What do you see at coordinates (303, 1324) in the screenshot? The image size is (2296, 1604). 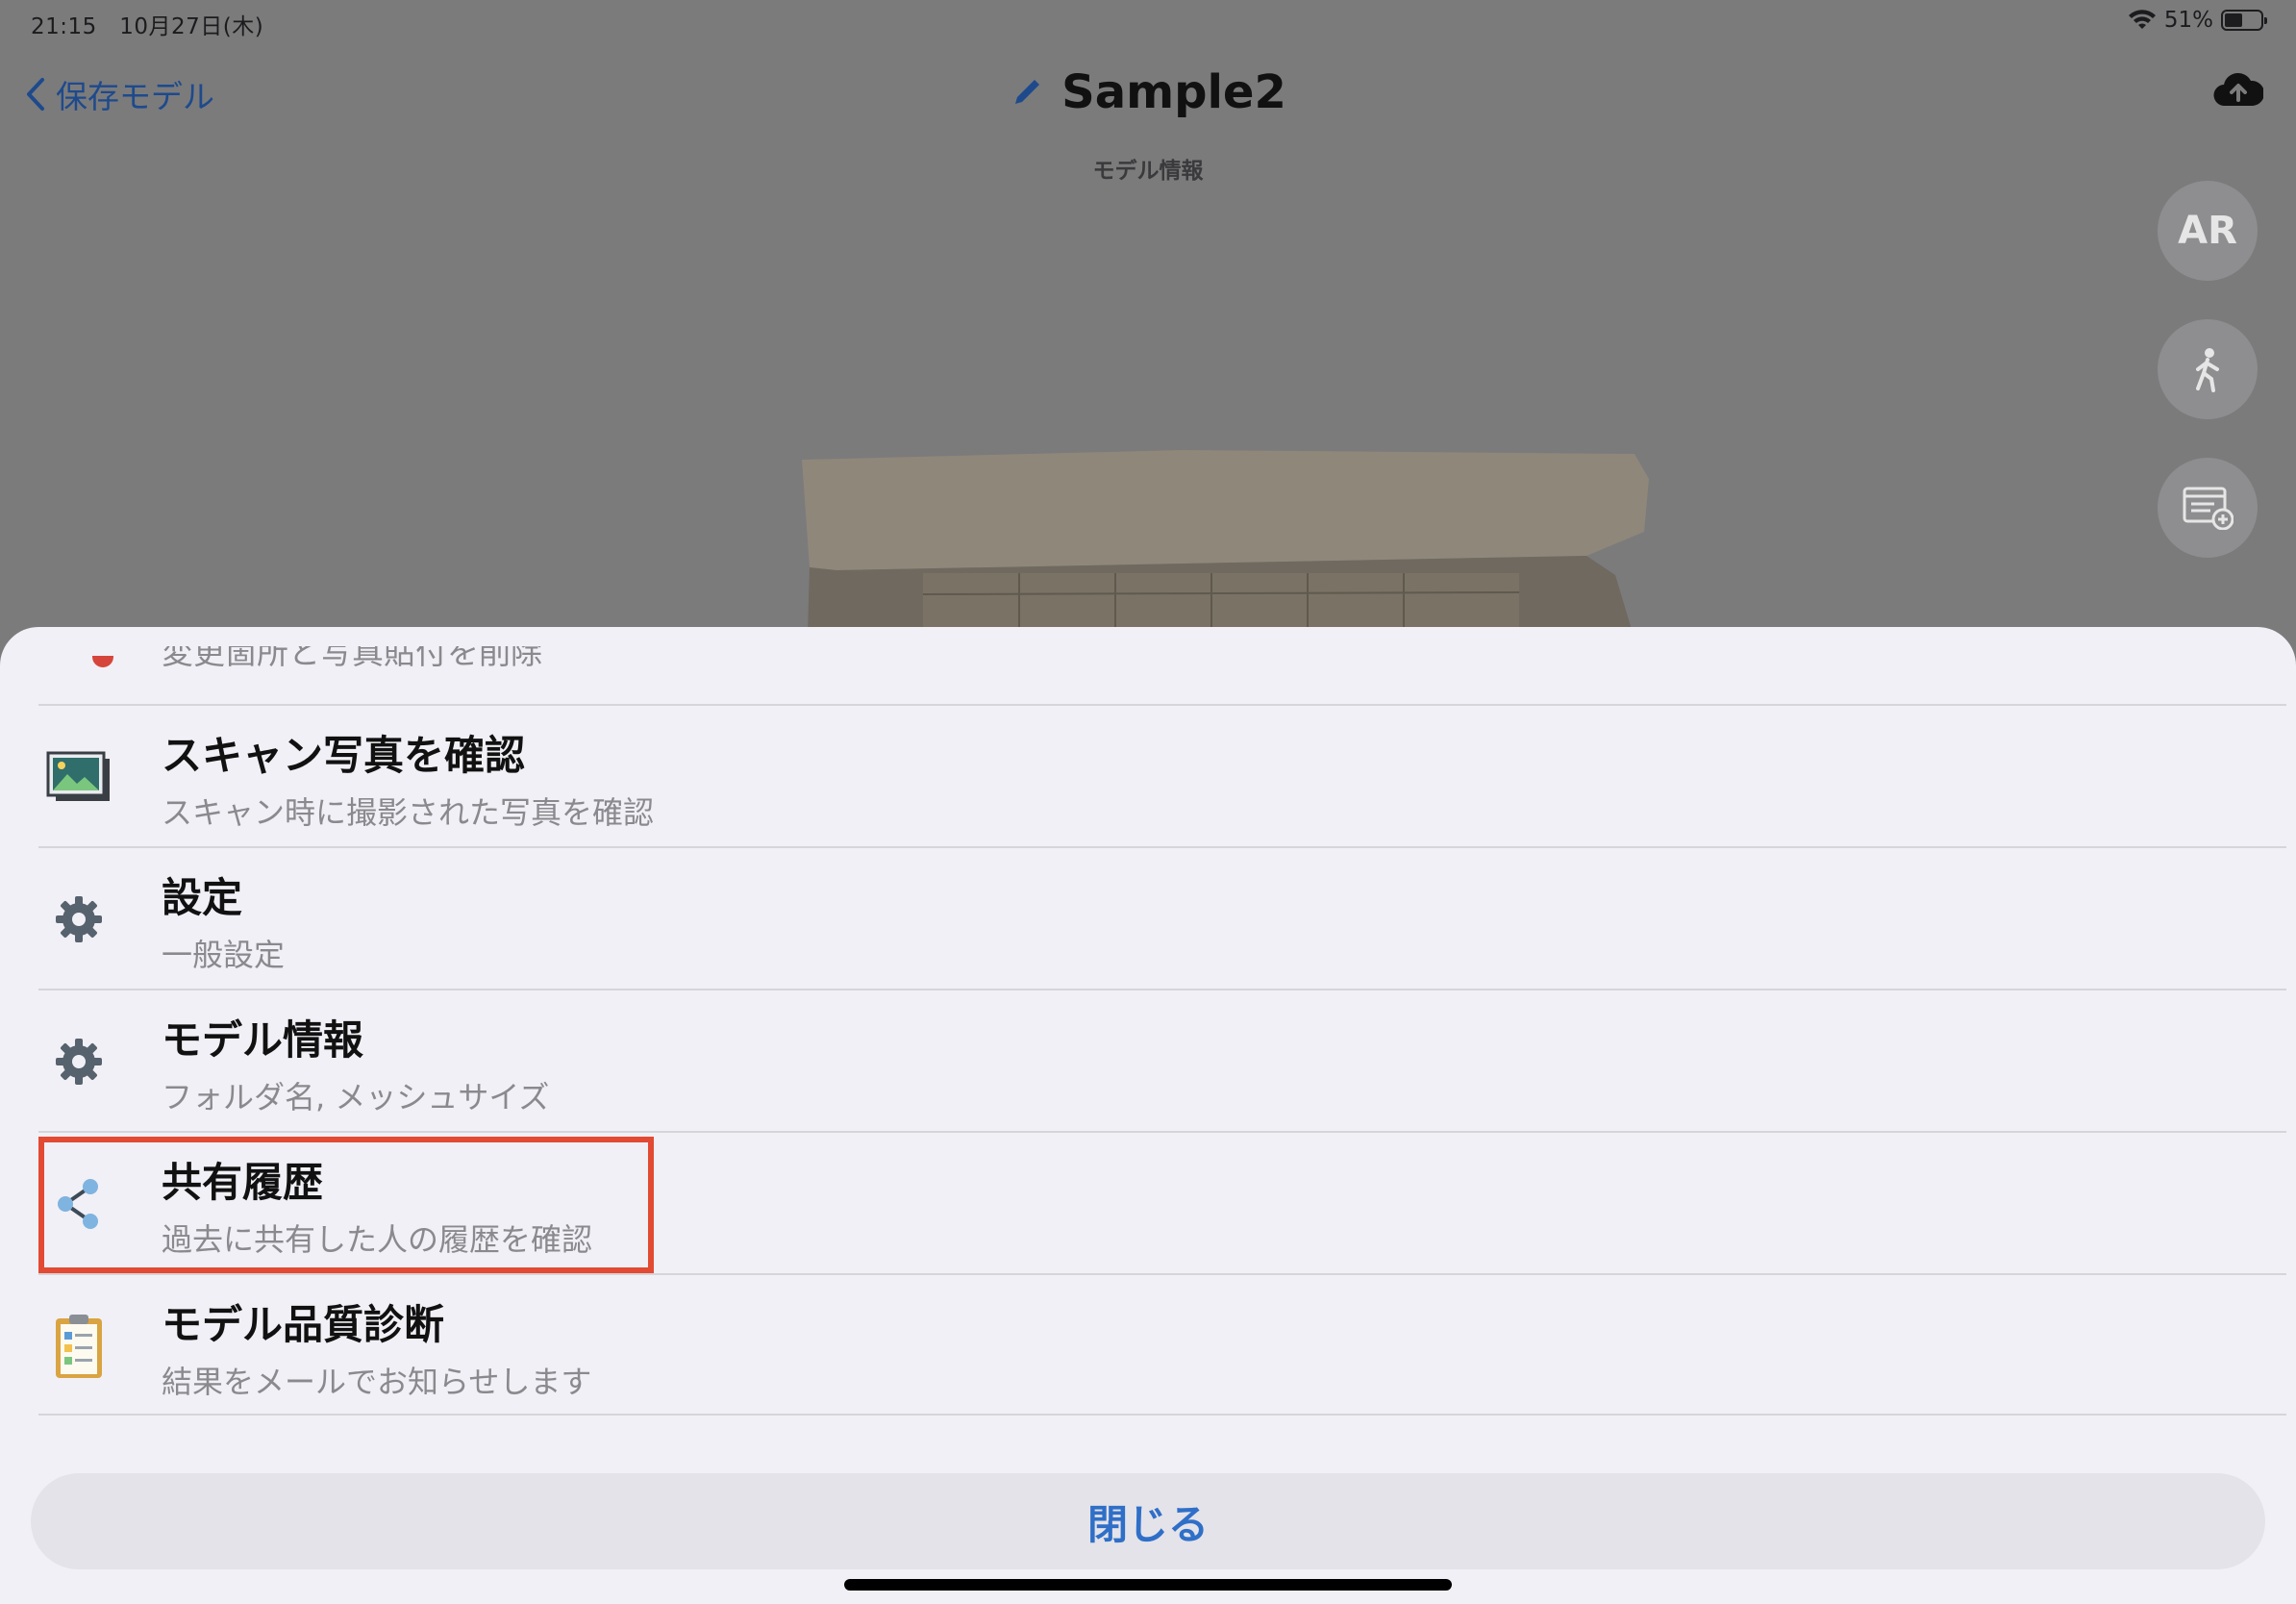 I see `menu-item-title: モデル品質診断` at bounding box center [303, 1324].